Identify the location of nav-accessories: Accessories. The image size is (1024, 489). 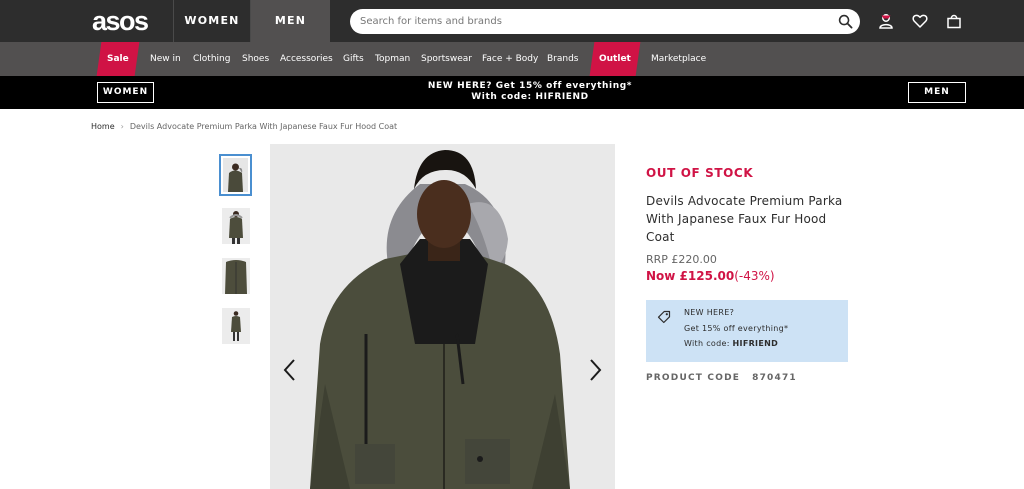
(306, 59).